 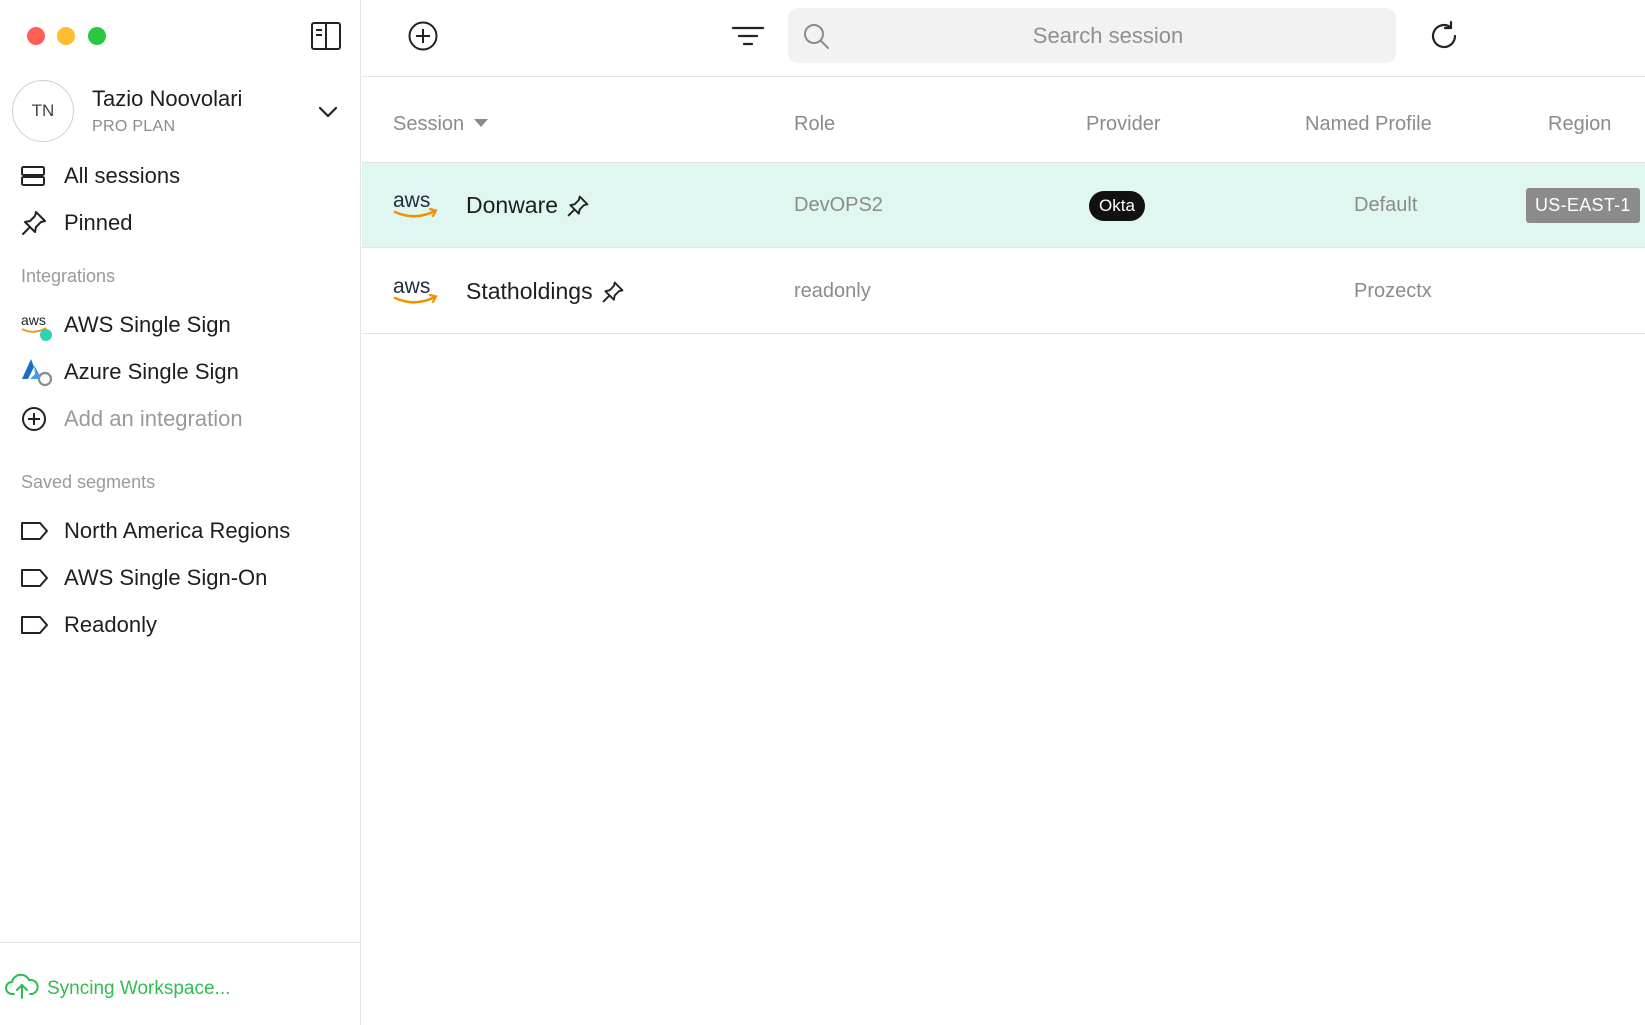 I want to click on session-name: Donware, so click(x=512, y=205).